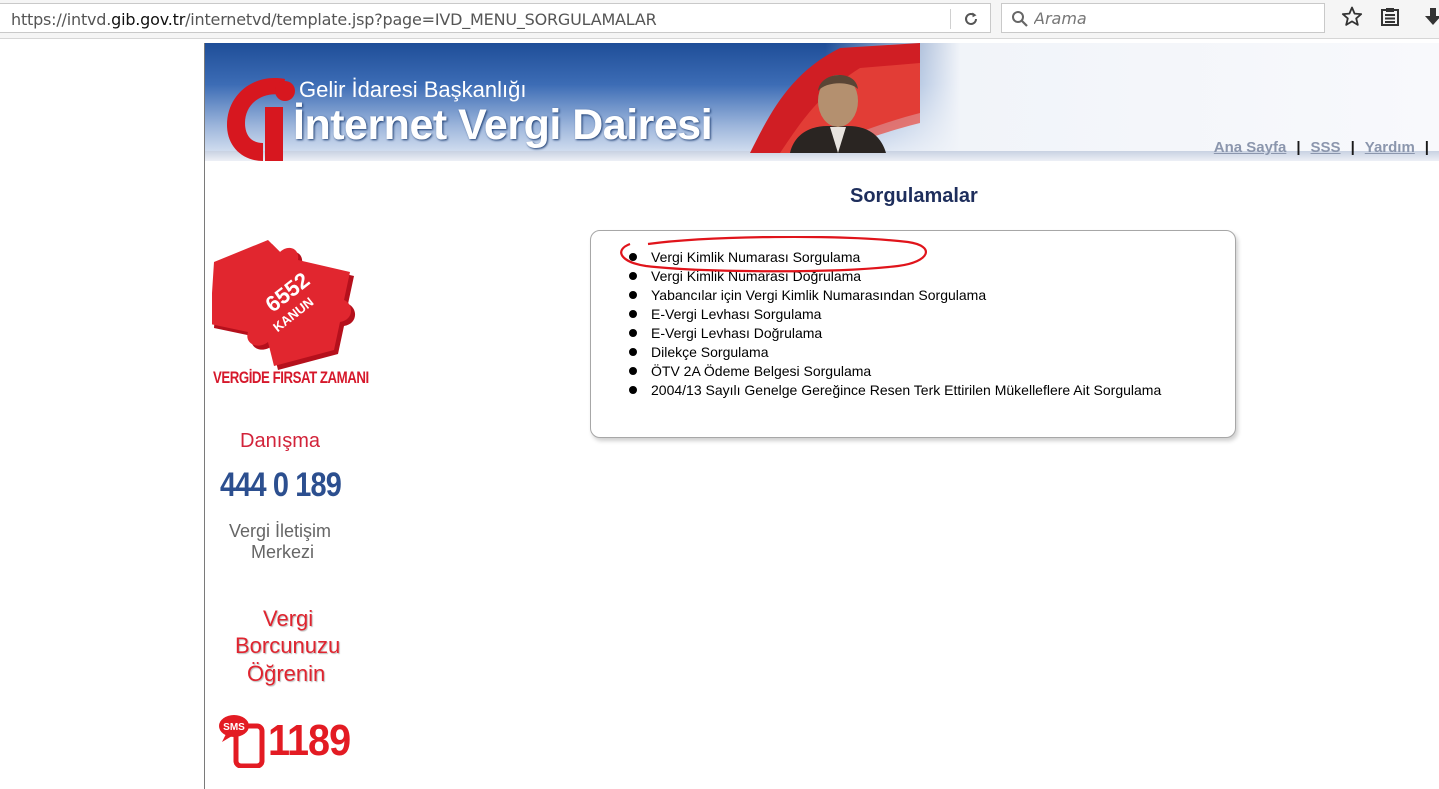 Image resolution: width=1439 pixels, height=789 pixels. What do you see at coordinates (61, 19) in the screenshot?
I see `url-prefix: https://intvd.` at bounding box center [61, 19].